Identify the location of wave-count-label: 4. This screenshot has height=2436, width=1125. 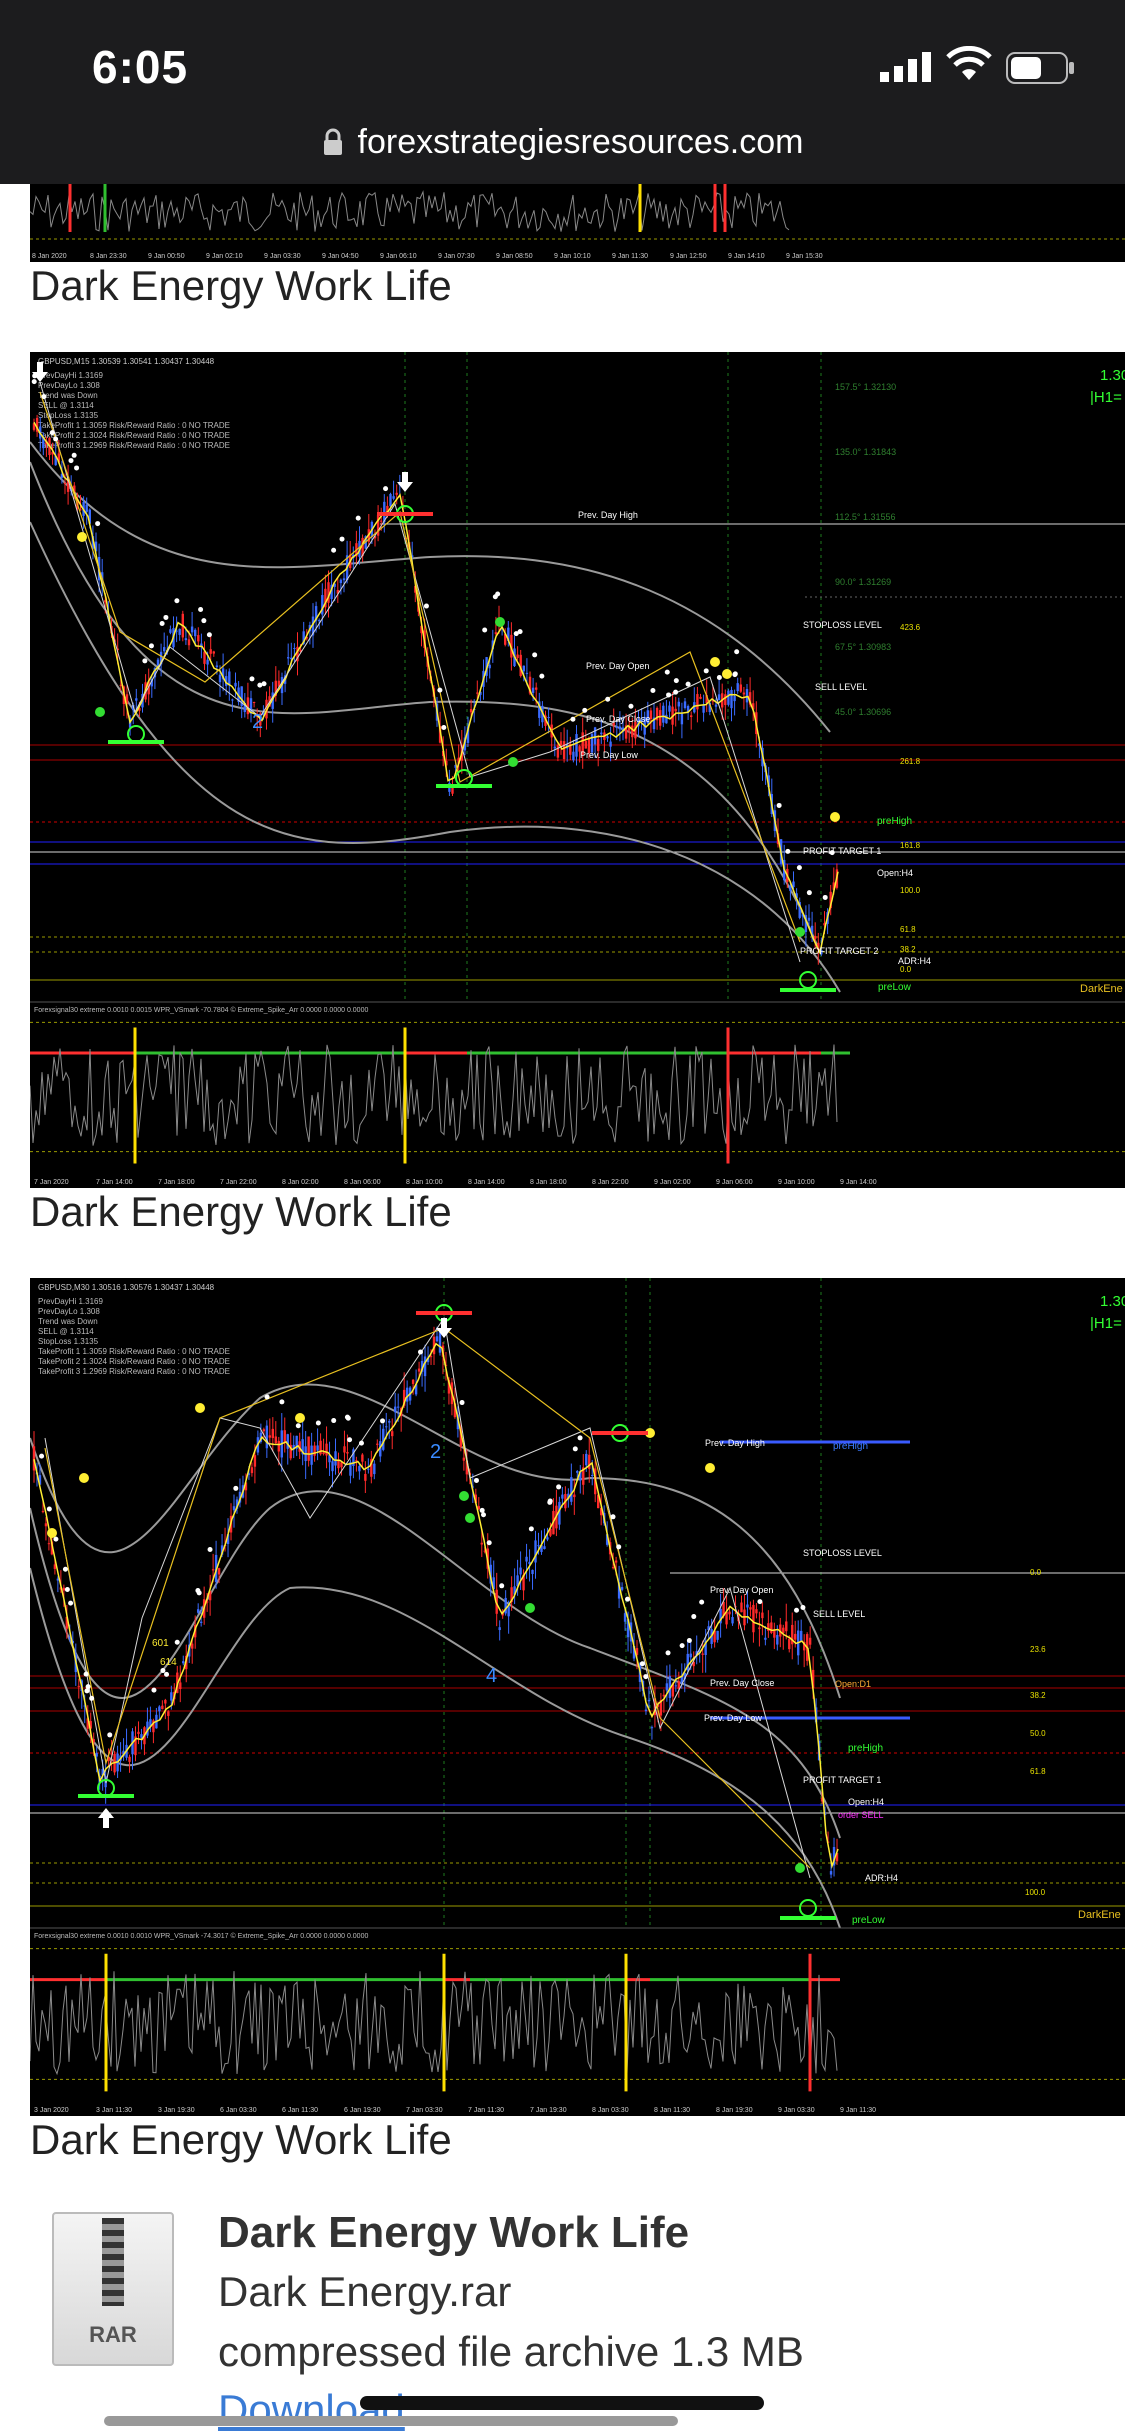
(491, 1676).